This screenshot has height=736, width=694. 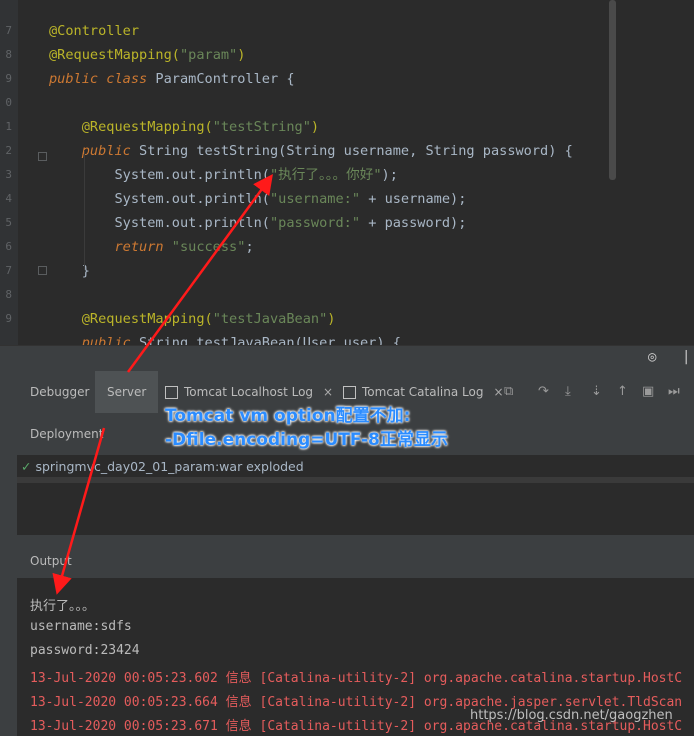 I want to click on arrow-to-code, so click(x=199, y=273).